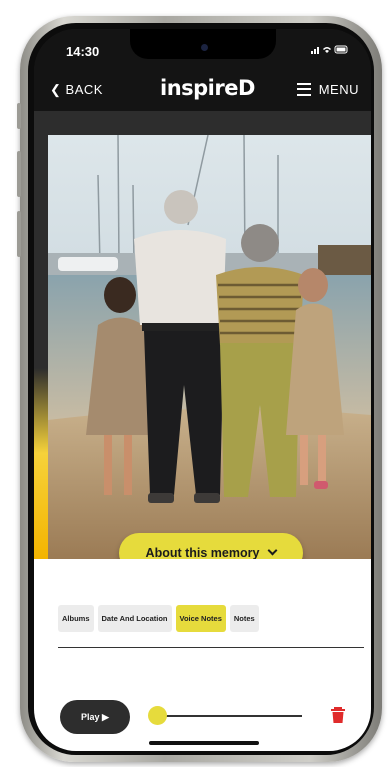 Image resolution: width=388 pixels, height=767 pixels. What do you see at coordinates (202, 123) in the screenshot?
I see `header-subbar` at bounding box center [202, 123].